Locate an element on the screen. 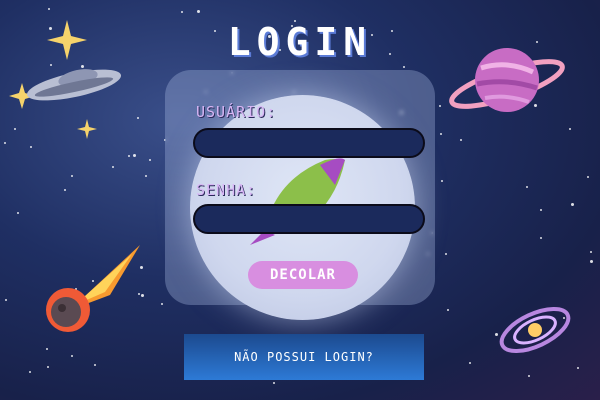 This screenshot has height=400, width=600. username-field is located at coordinates (309, 143).